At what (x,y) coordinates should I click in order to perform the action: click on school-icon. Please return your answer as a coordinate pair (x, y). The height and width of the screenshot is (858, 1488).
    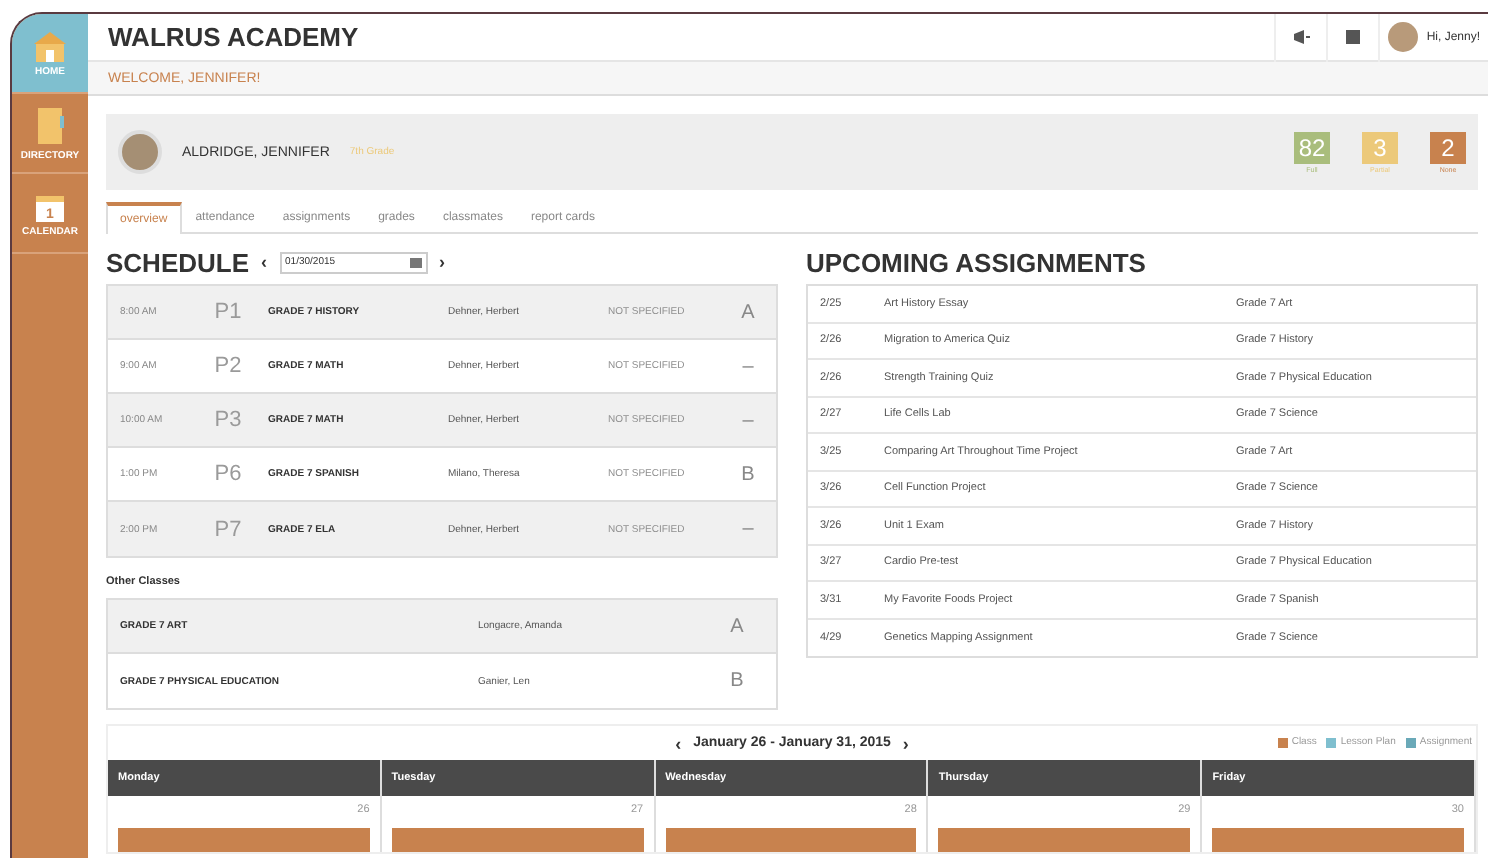
    Looking at the image, I should click on (50, 45).